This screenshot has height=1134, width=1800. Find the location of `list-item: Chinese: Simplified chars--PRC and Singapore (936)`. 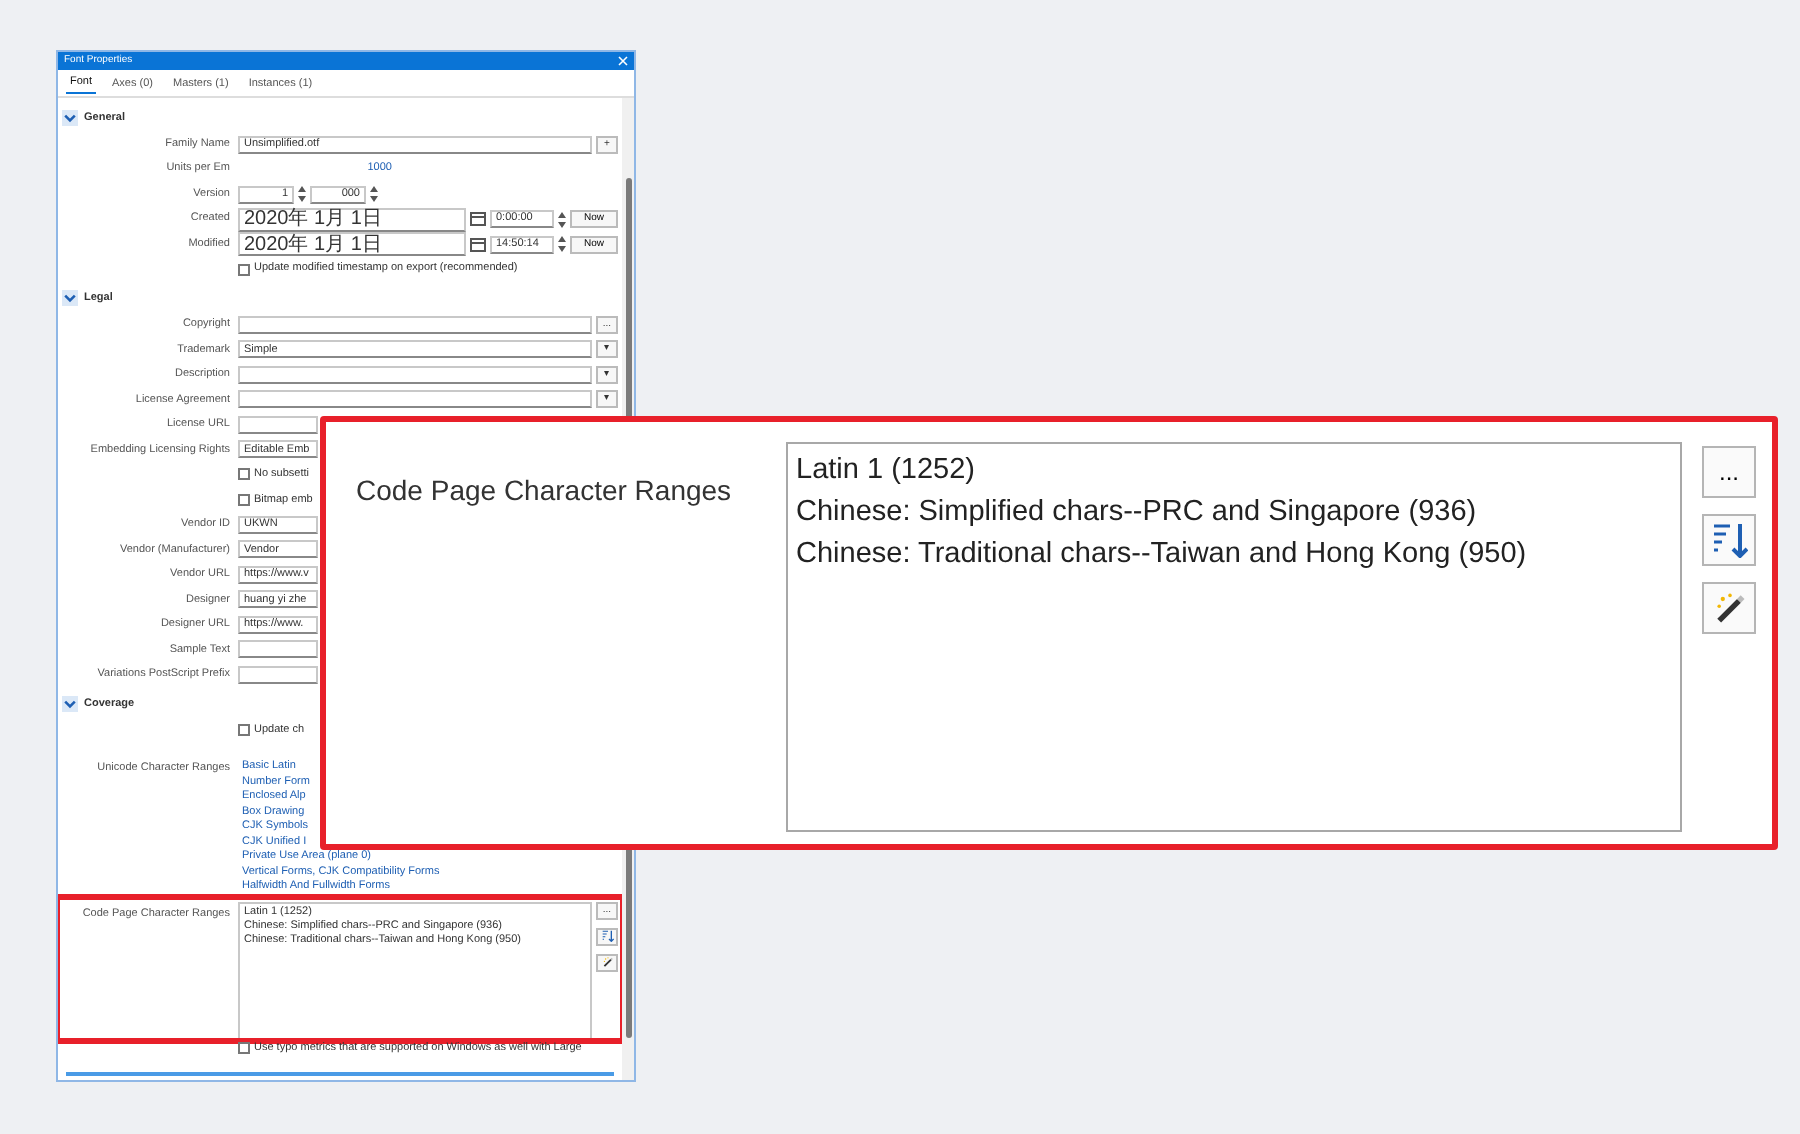

list-item: Chinese: Simplified chars--PRC and Singapore (936) is located at coordinates (1234, 513).